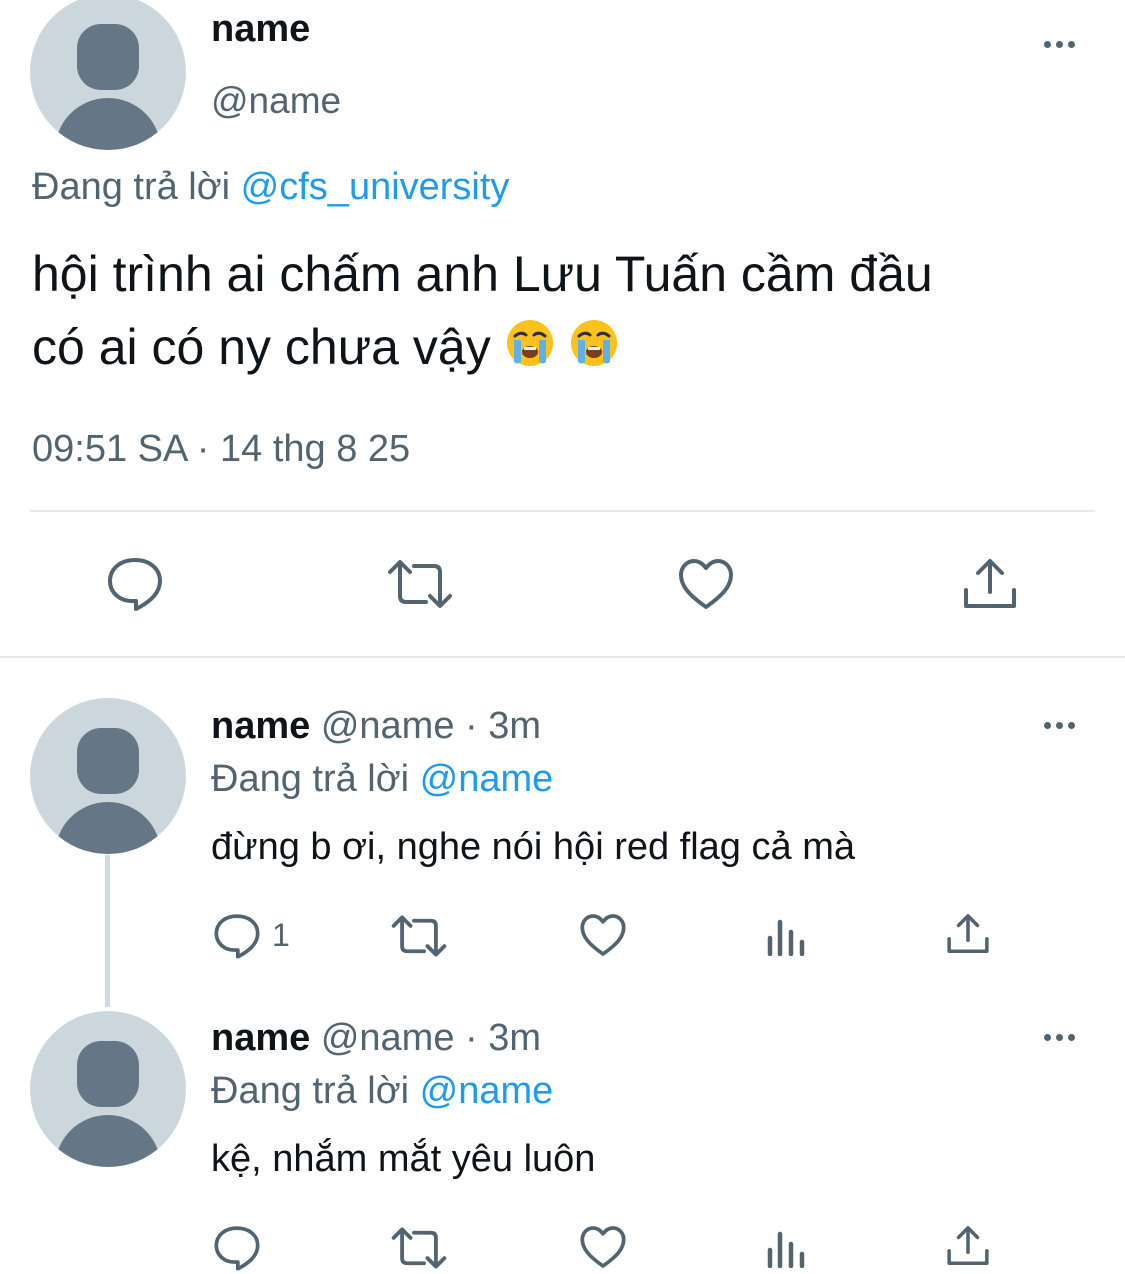 Image resolution: width=1125 pixels, height=1274 pixels. Describe the element at coordinates (562, 657) in the screenshot. I see `section-divider` at that location.